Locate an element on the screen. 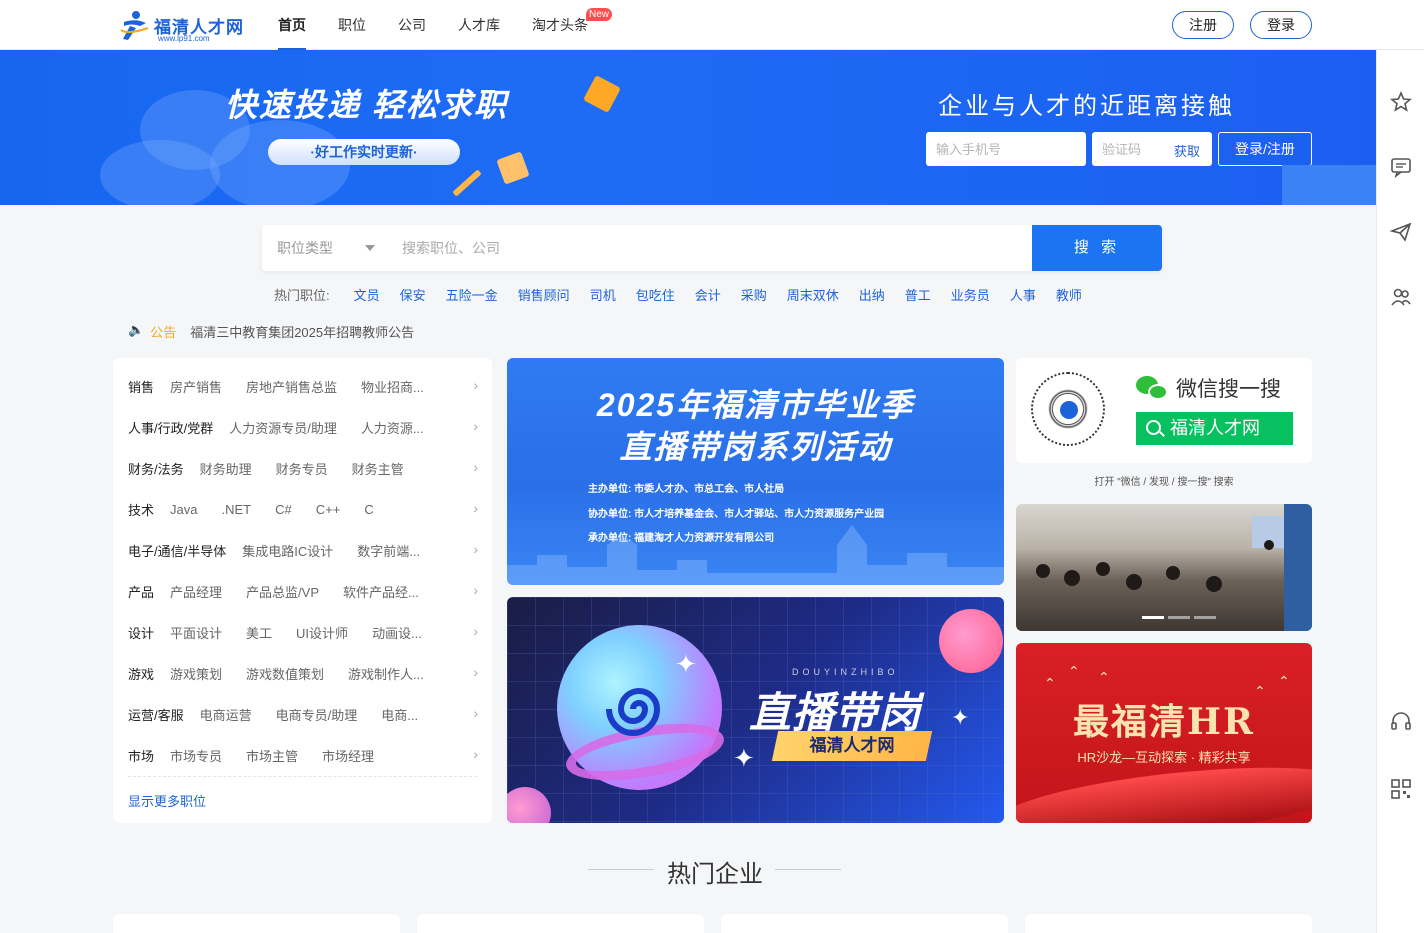 This screenshot has height=933, width=1424. hot-job-tag: 五险一金 is located at coordinates (472, 294).